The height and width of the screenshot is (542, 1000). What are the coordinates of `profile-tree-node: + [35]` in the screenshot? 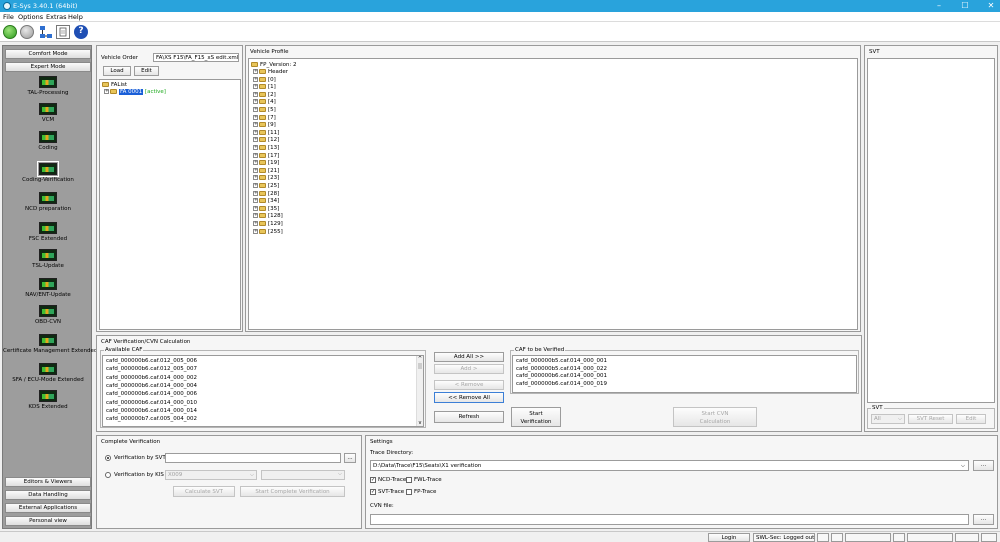 It's located at (266, 209).